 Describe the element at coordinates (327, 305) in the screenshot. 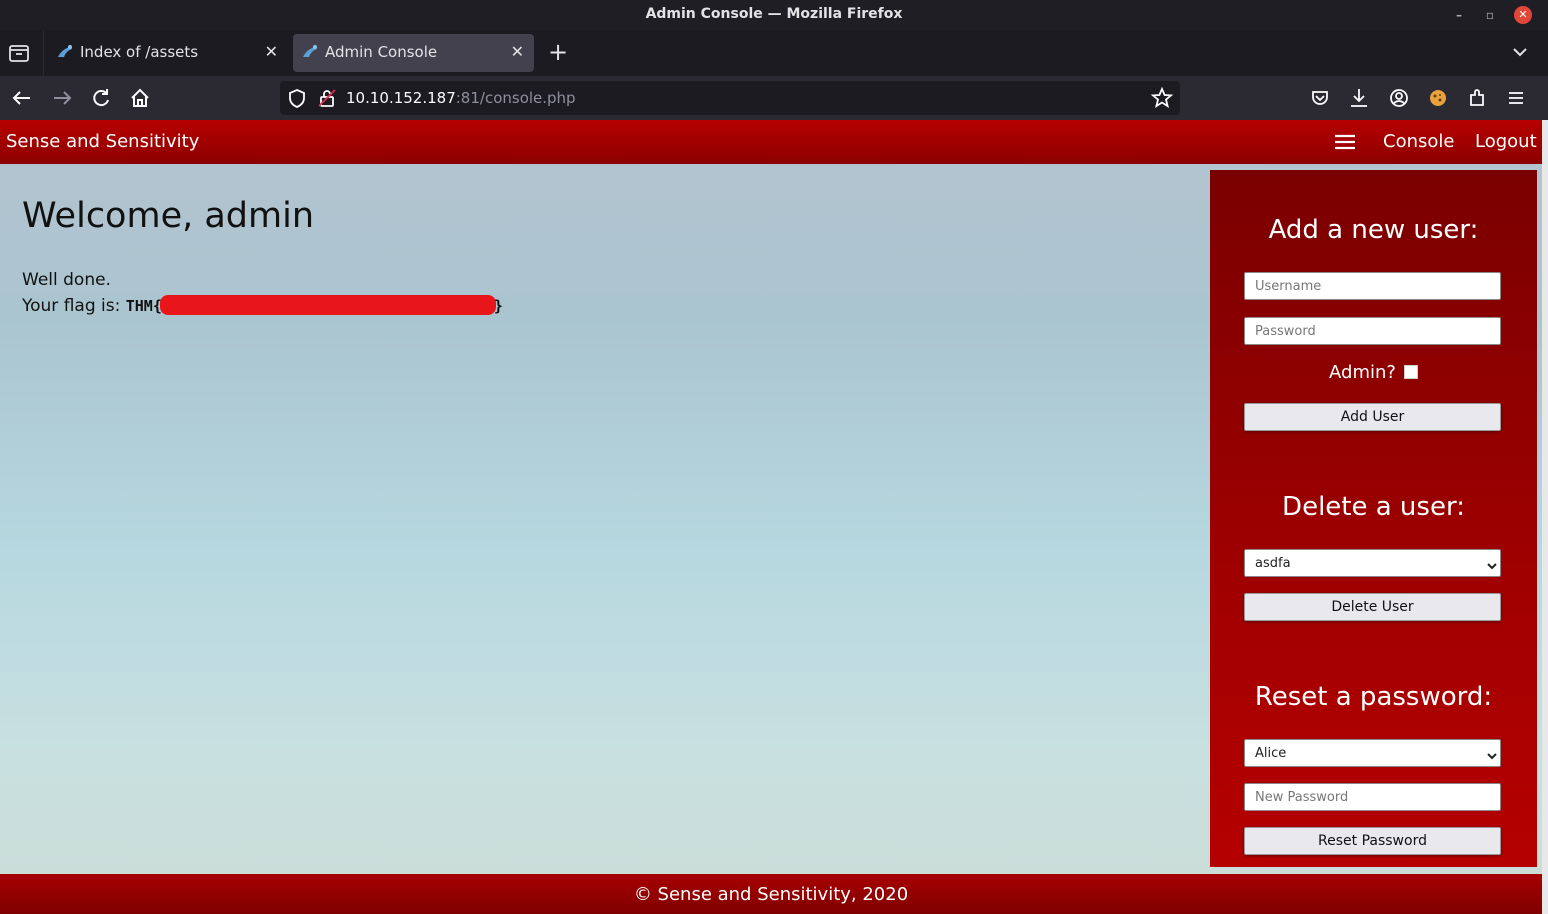

I see `redaction-mark` at that location.